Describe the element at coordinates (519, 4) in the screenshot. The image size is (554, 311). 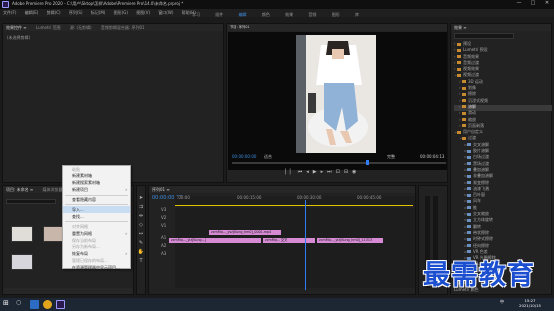
I see `minimize-button: —` at that location.